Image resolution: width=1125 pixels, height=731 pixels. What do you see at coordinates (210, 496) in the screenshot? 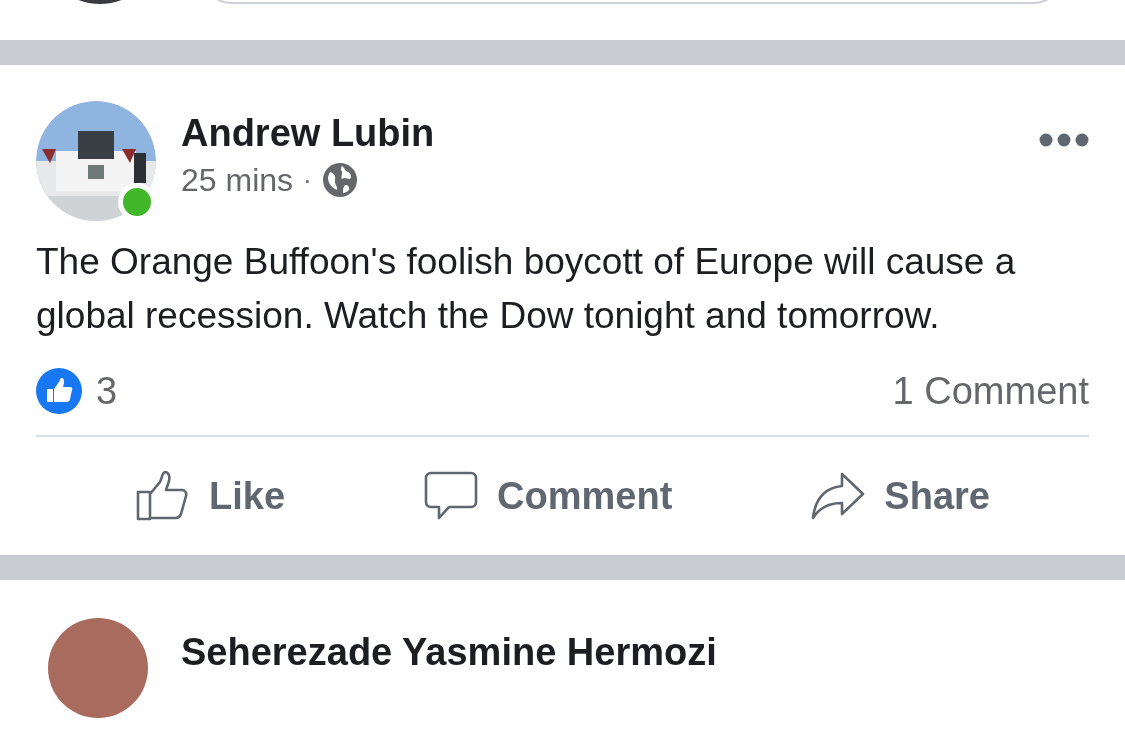
I see `like-button: Like` at bounding box center [210, 496].